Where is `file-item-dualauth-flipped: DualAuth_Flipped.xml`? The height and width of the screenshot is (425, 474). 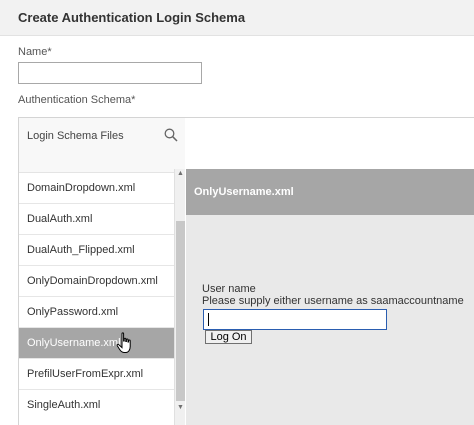
file-item-dualauth-flipped: DualAuth_Flipped.xml is located at coordinates (96, 250).